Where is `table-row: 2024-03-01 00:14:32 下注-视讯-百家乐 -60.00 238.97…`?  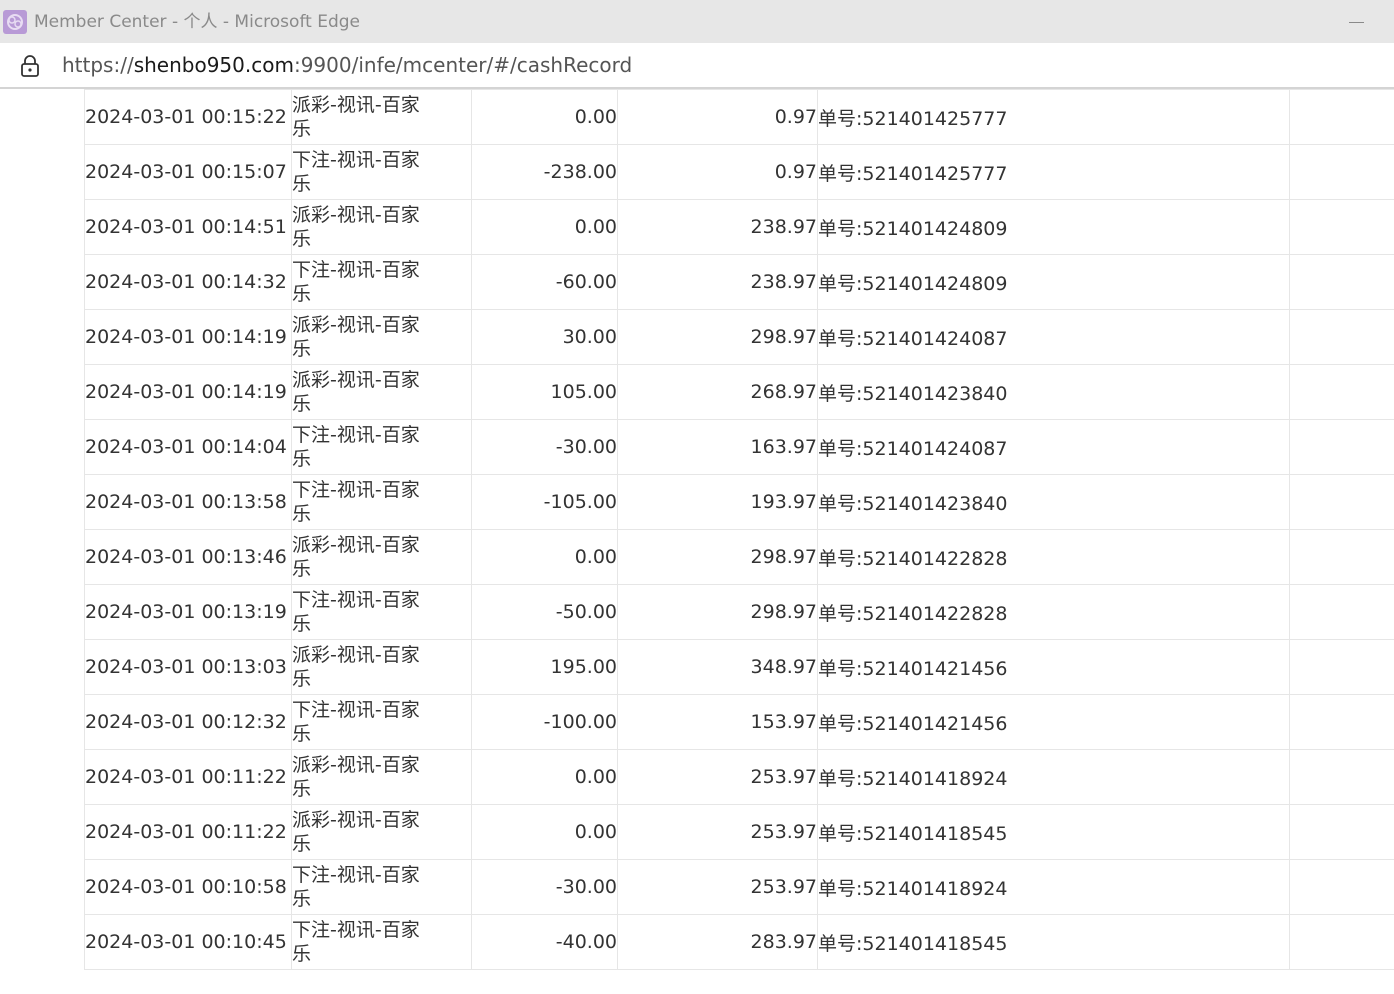
table-row: 2024-03-01 00:14:32 下注-视讯-百家乐 -60.00 238.97… is located at coordinates (739, 282).